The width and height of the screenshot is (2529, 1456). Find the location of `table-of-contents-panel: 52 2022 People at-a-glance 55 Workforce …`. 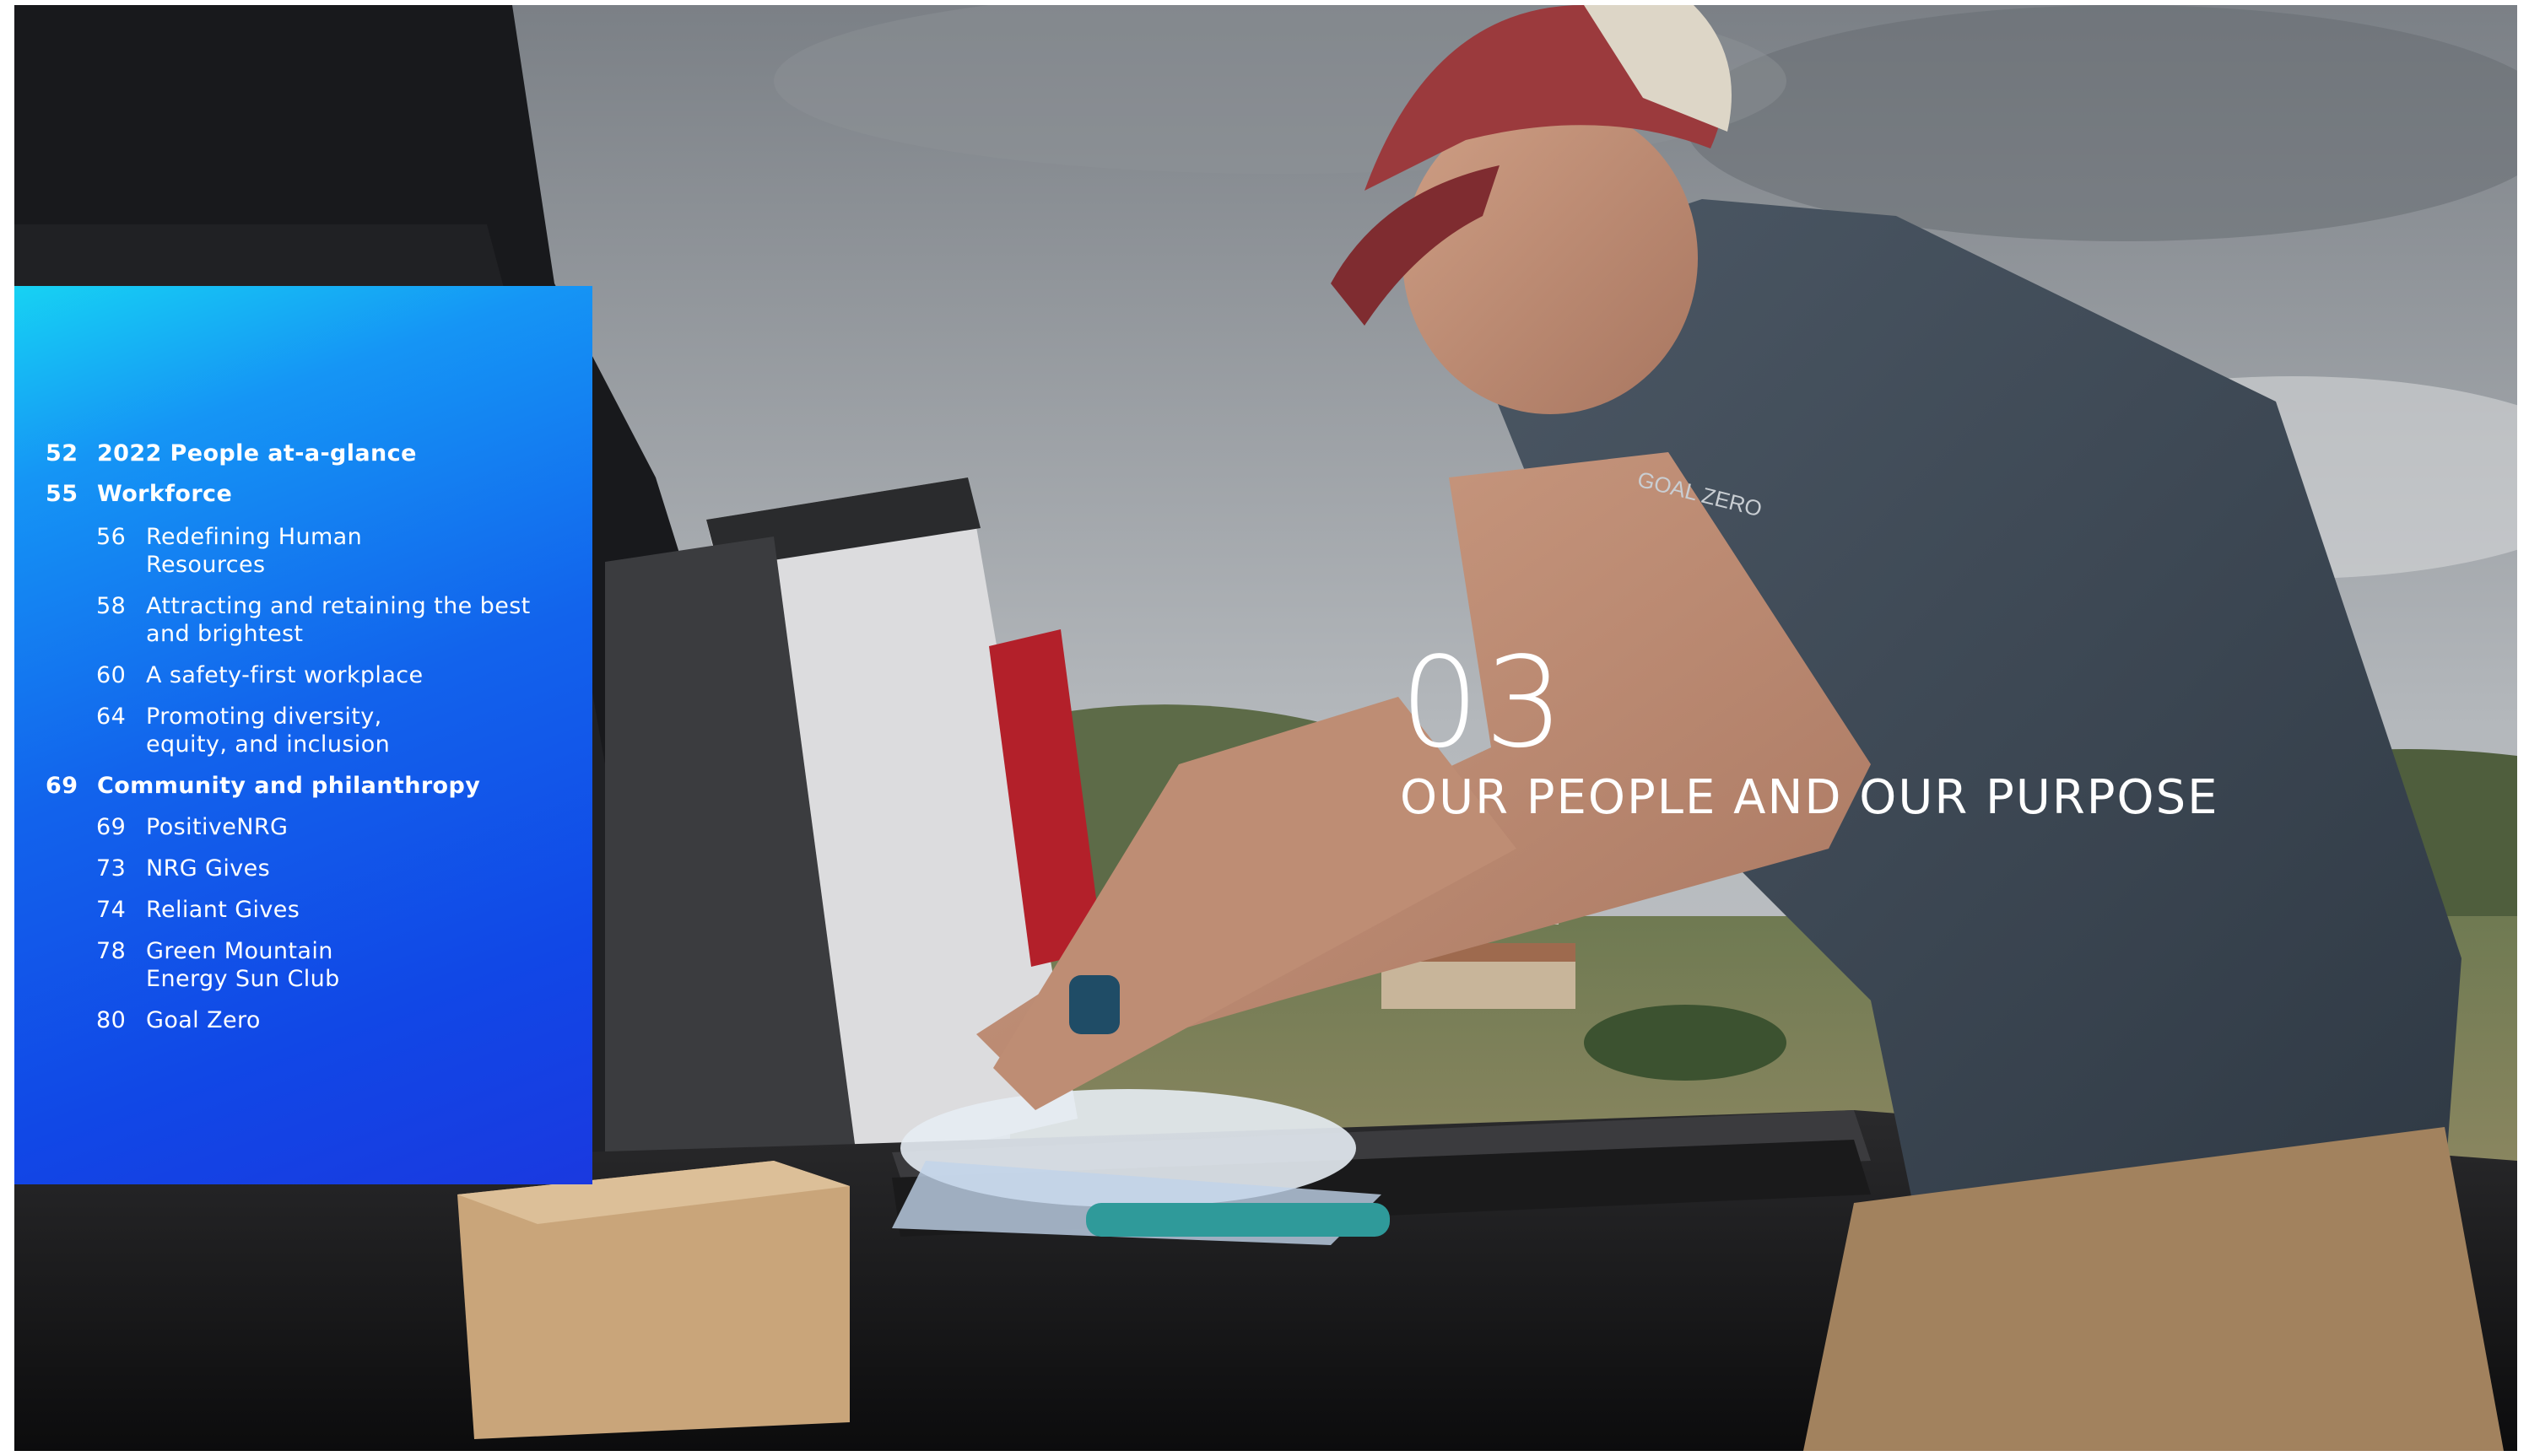

table-of-contents-panel: 52 2022 People at-a-glance 55 Workforce … is located at coordinates (303, 735).